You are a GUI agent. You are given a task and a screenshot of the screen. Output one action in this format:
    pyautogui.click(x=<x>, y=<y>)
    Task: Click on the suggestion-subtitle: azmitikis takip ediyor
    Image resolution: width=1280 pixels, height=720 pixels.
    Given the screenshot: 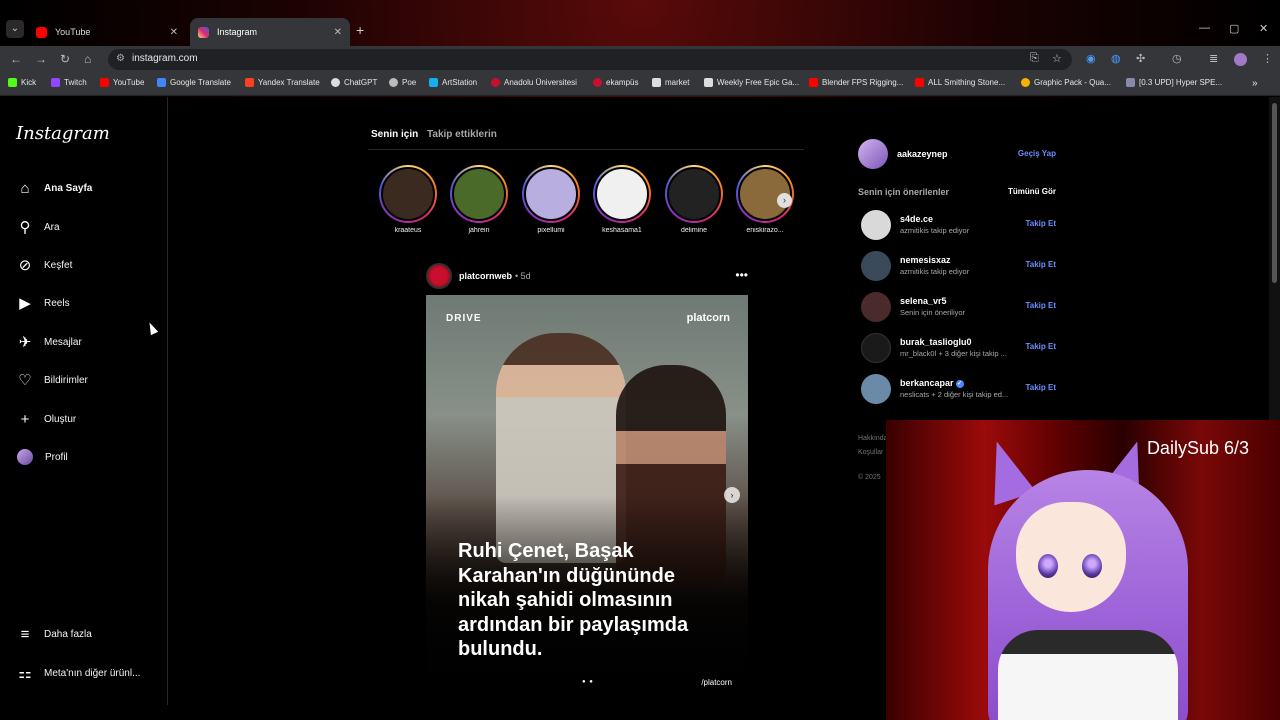 What is the action you would take?
    pyautogui.click(x=935, y=230)
    